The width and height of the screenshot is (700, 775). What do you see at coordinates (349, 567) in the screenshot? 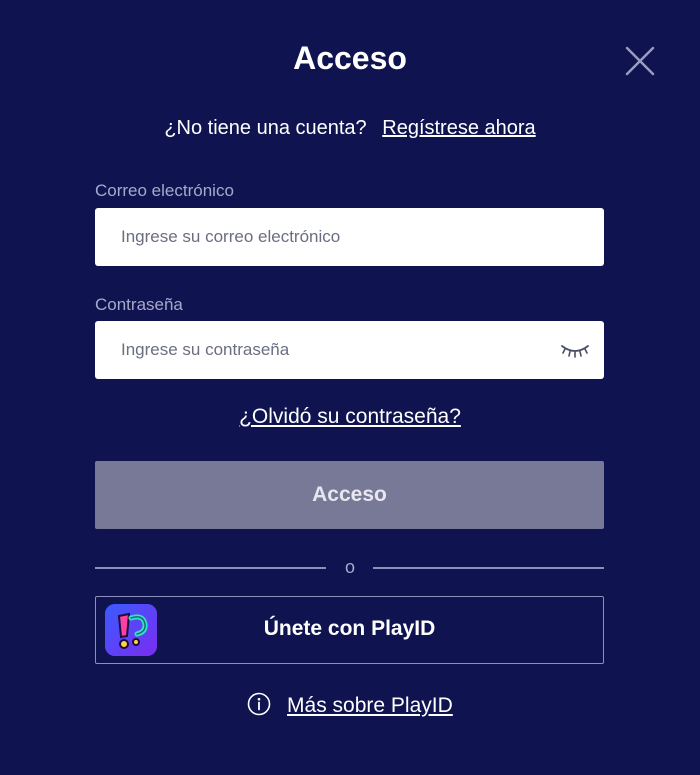
I see `divider-text: o` at bounding box center [349, 567].